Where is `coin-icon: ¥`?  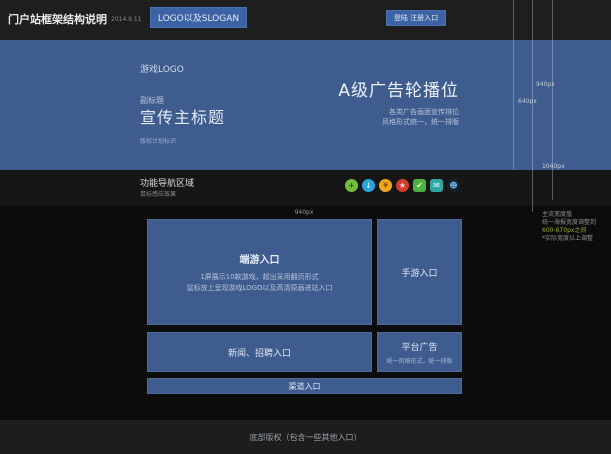
coin-icon: ¥ is located at coordinates (385, 185).